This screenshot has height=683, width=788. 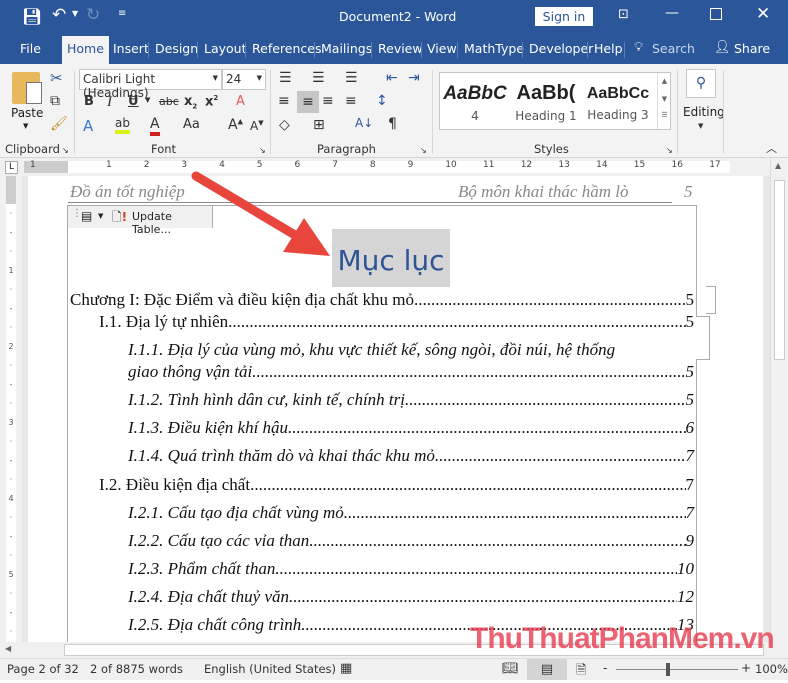 What do you see at coordinates (308, 102) in the screenshot?
I see `align-center-icon: ≡` at bounding box center [308, 102].